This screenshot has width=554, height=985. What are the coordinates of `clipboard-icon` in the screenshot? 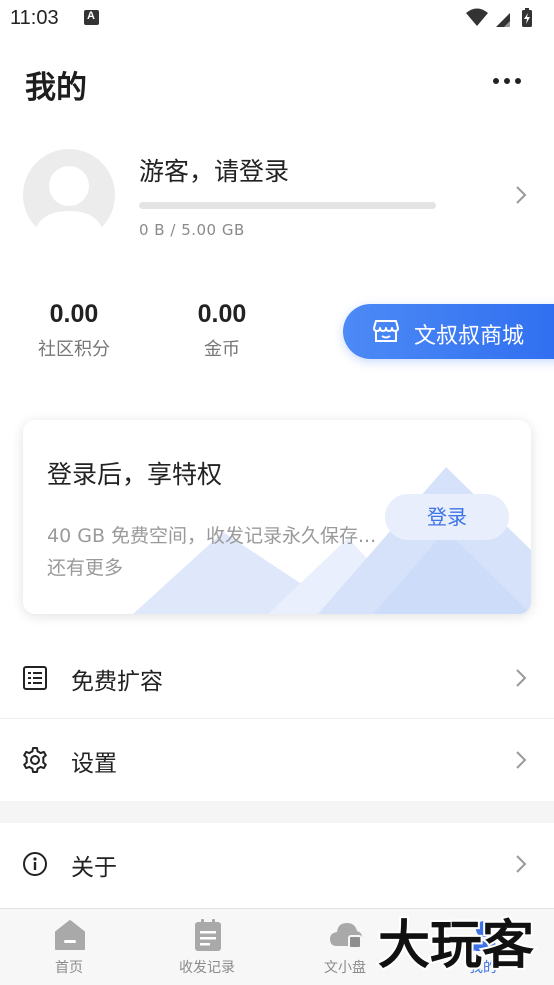 It's located at (208, 935).